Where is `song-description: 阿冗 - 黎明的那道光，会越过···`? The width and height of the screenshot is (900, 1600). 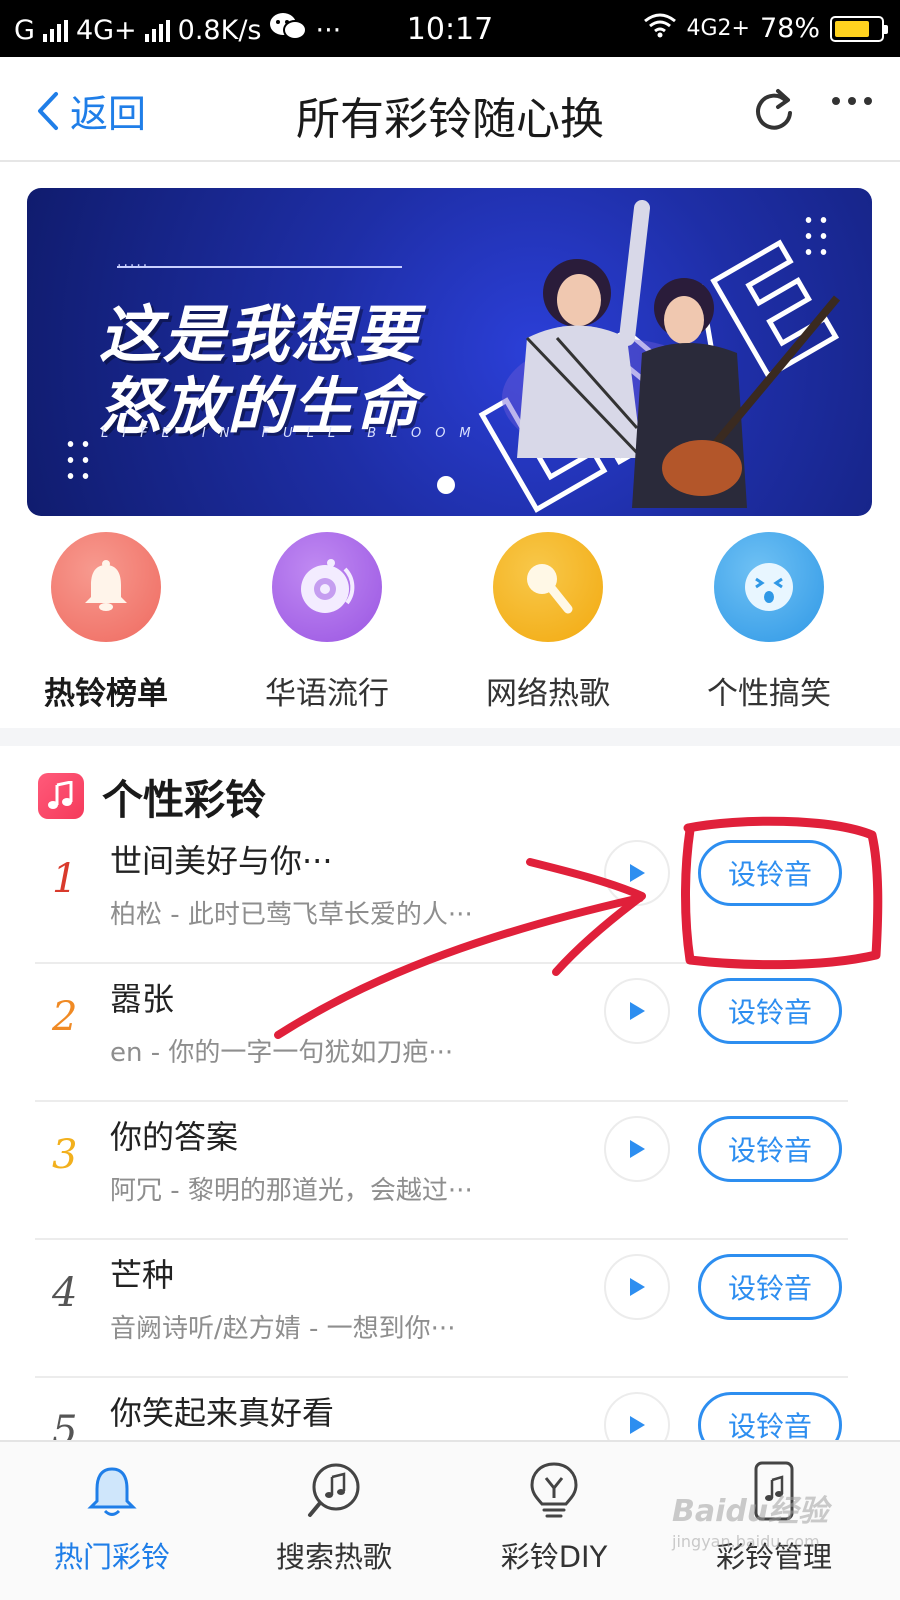
song-description: 阿冗 - 黎明的那道光，会越过··· is located at coordinates (291, 1191).